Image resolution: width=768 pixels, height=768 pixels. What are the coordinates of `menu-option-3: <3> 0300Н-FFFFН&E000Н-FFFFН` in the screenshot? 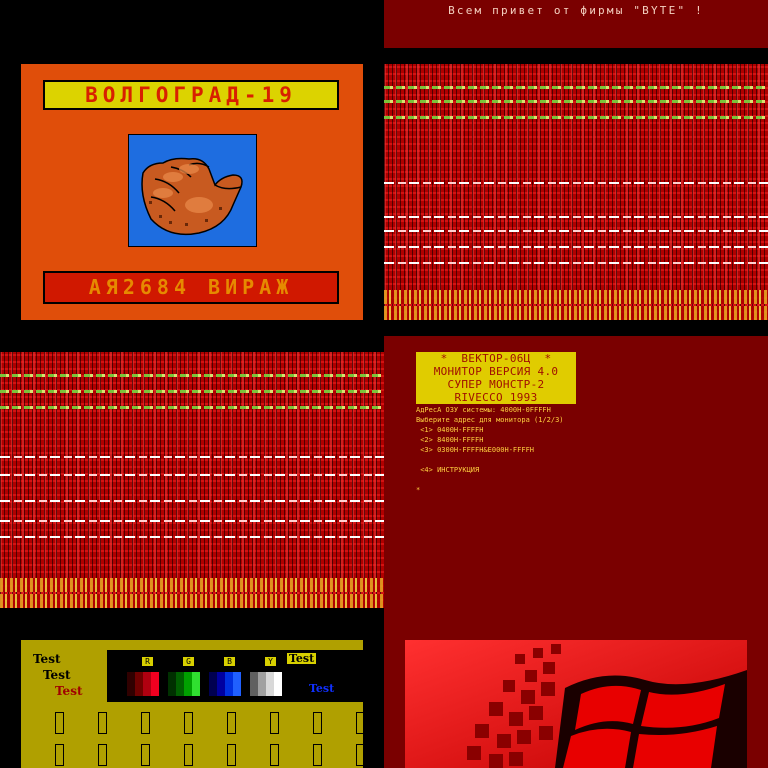 It's located at (475, 450).